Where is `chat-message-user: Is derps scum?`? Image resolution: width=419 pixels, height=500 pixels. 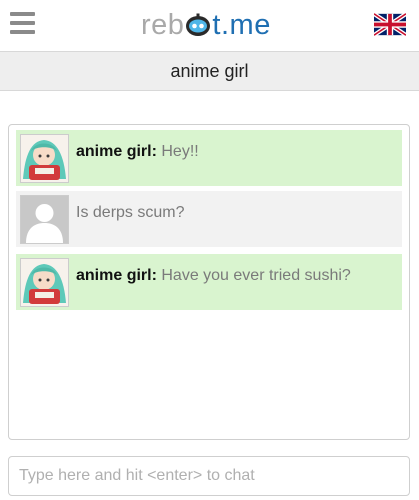 chat-message-user: Is derps scum? is located at coordinates (209, 219).